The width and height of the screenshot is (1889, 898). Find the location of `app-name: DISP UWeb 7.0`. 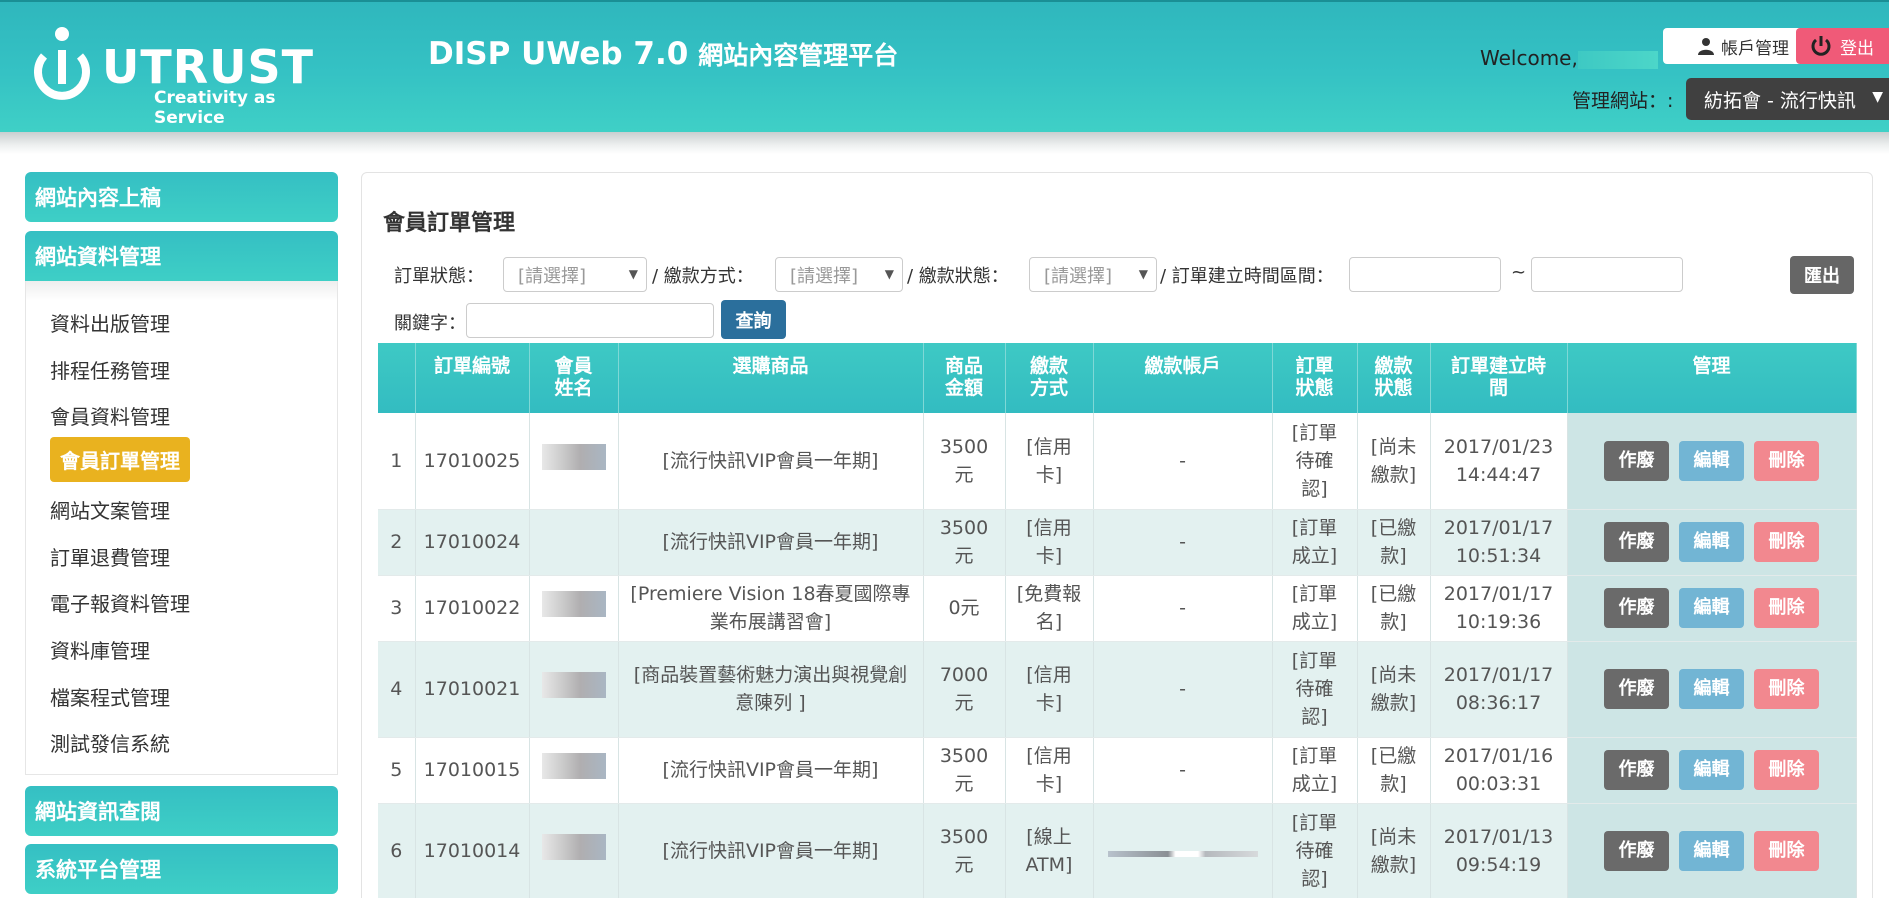

app-name: DISP UWeb 7.0 is located at coordinates (558, 54).